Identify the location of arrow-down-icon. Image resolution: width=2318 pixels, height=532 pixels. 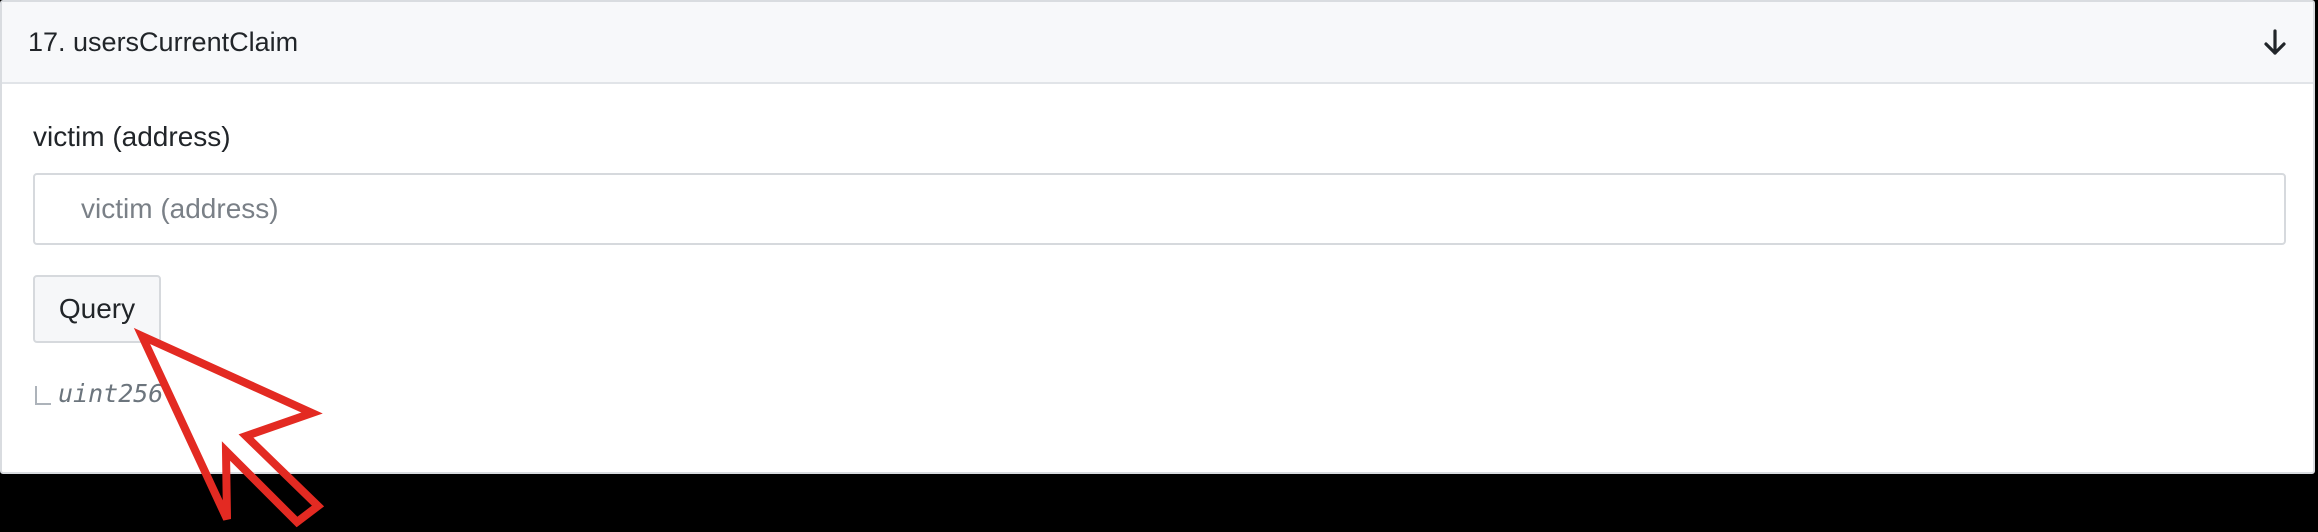
(2275, 43).